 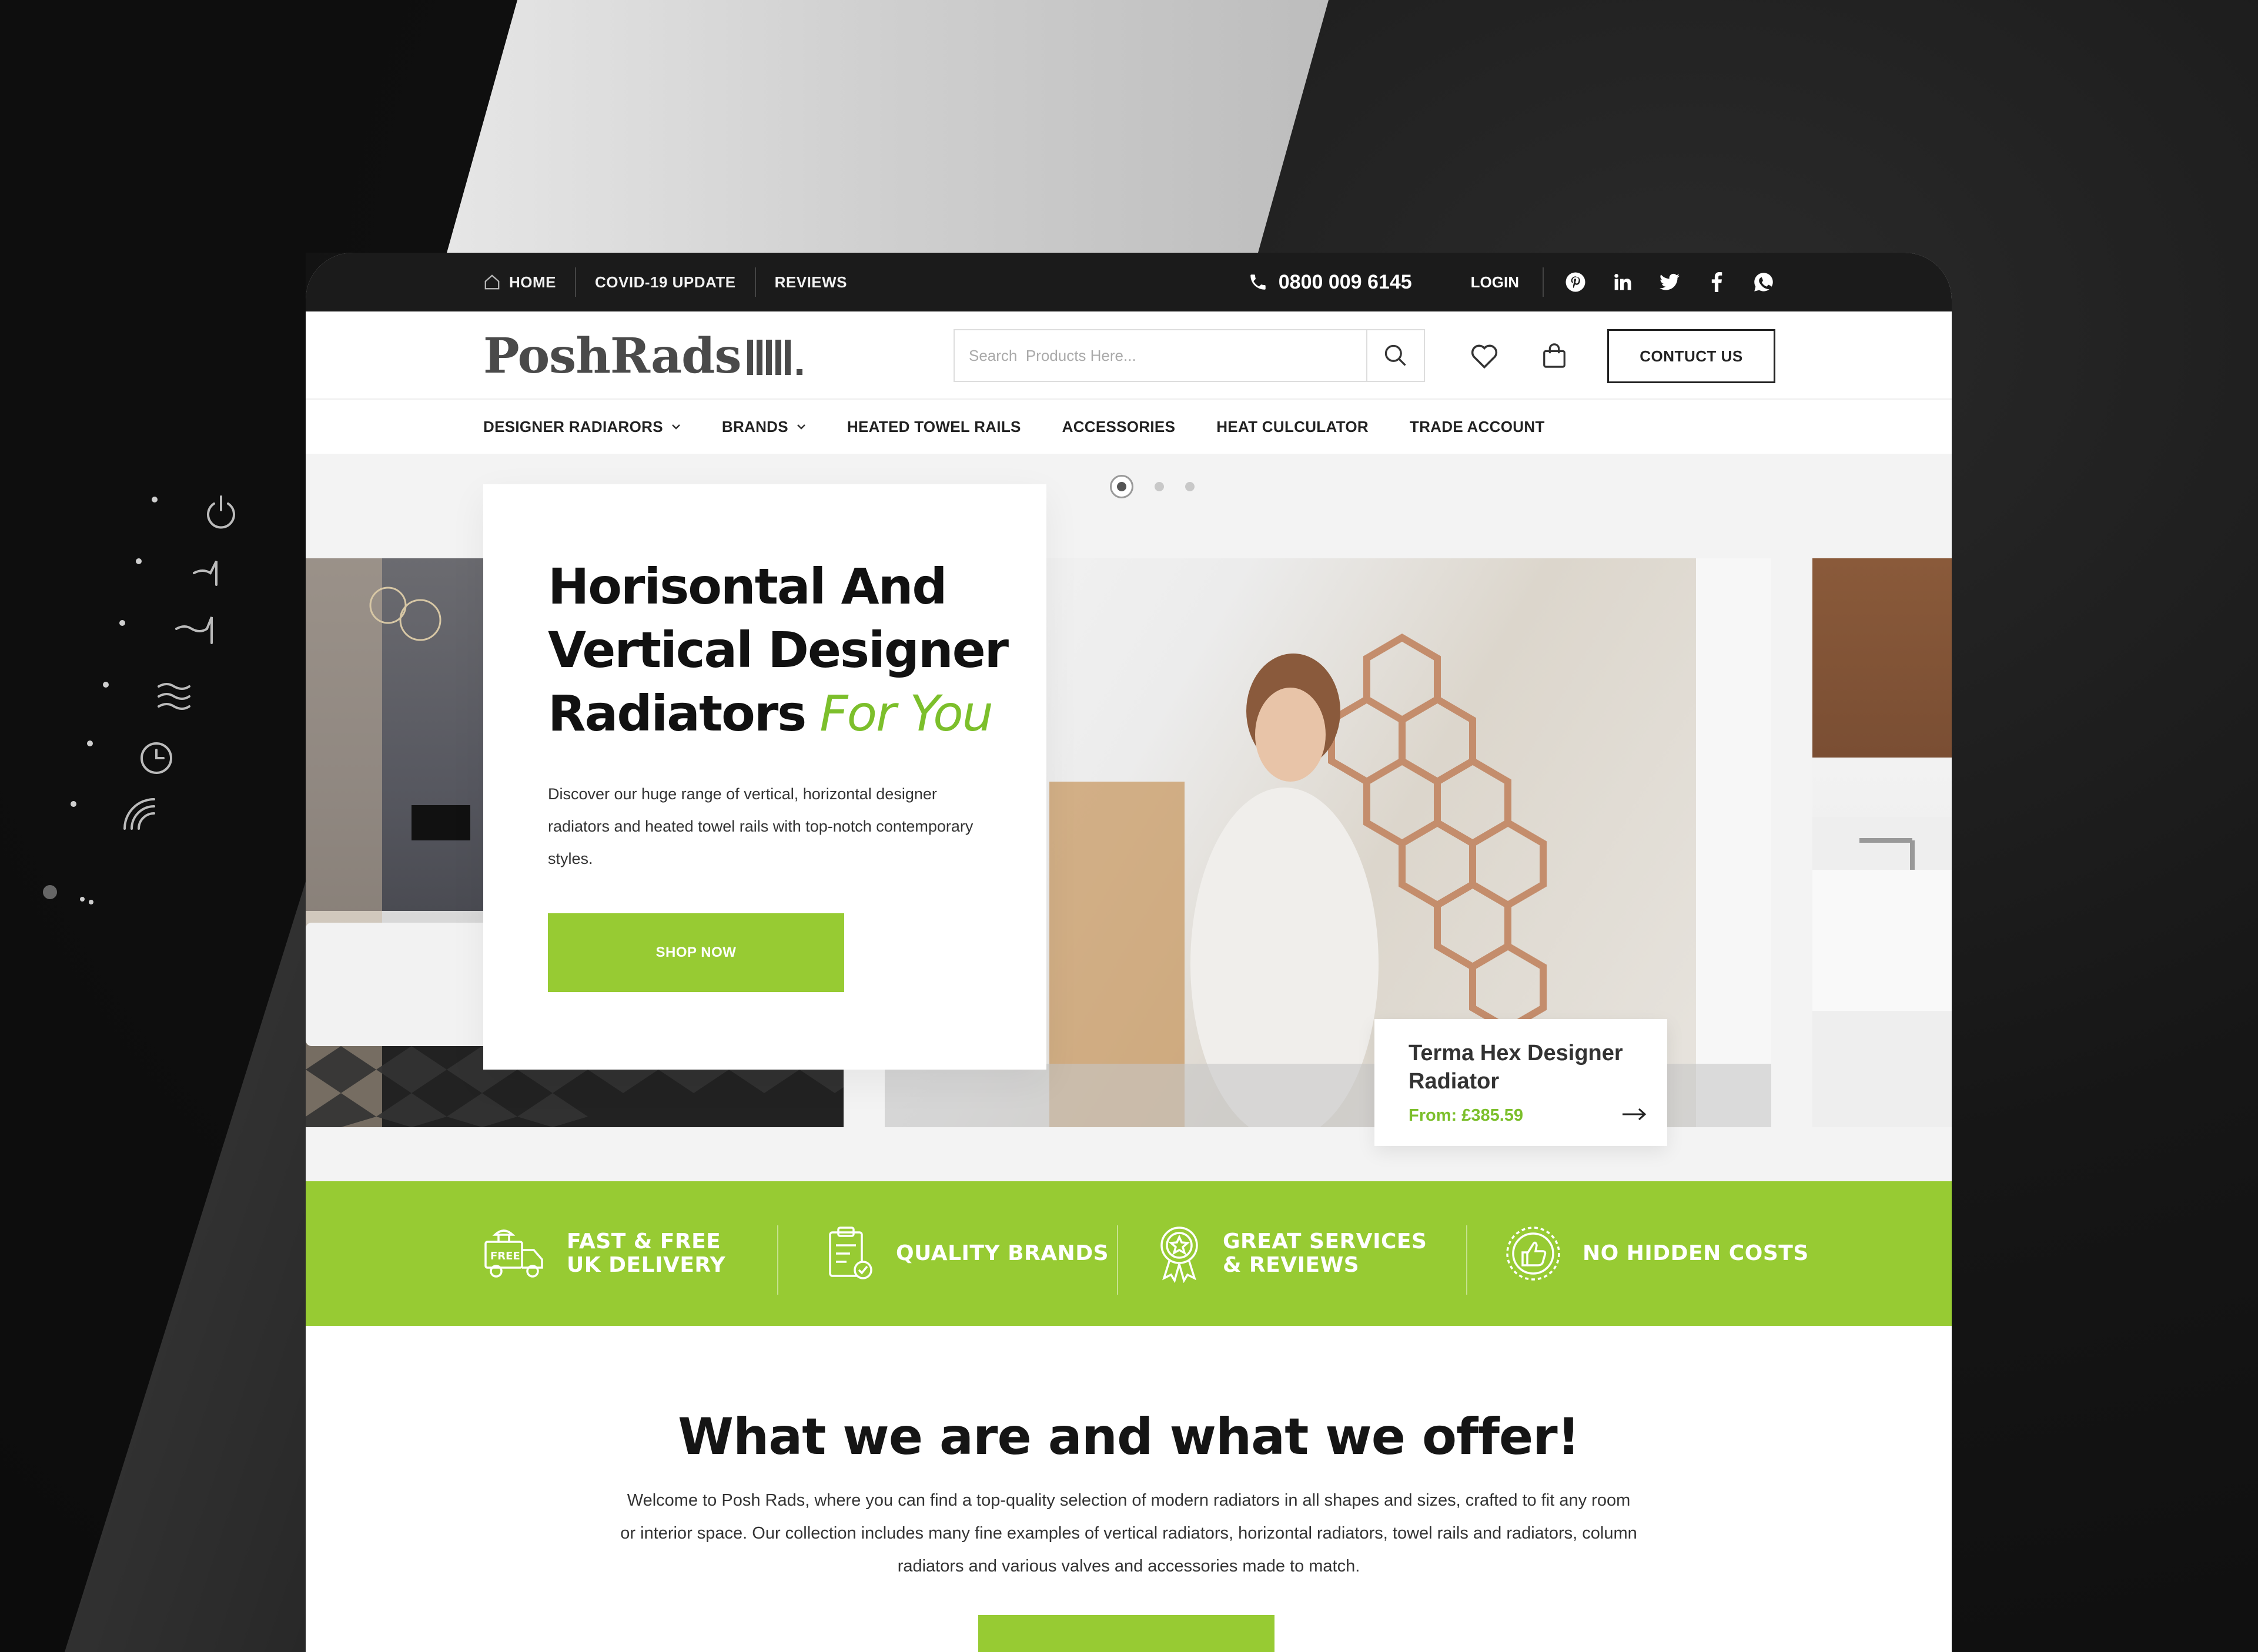 I want to click on nav-label: BRANDS, so click(x=755, y=426).